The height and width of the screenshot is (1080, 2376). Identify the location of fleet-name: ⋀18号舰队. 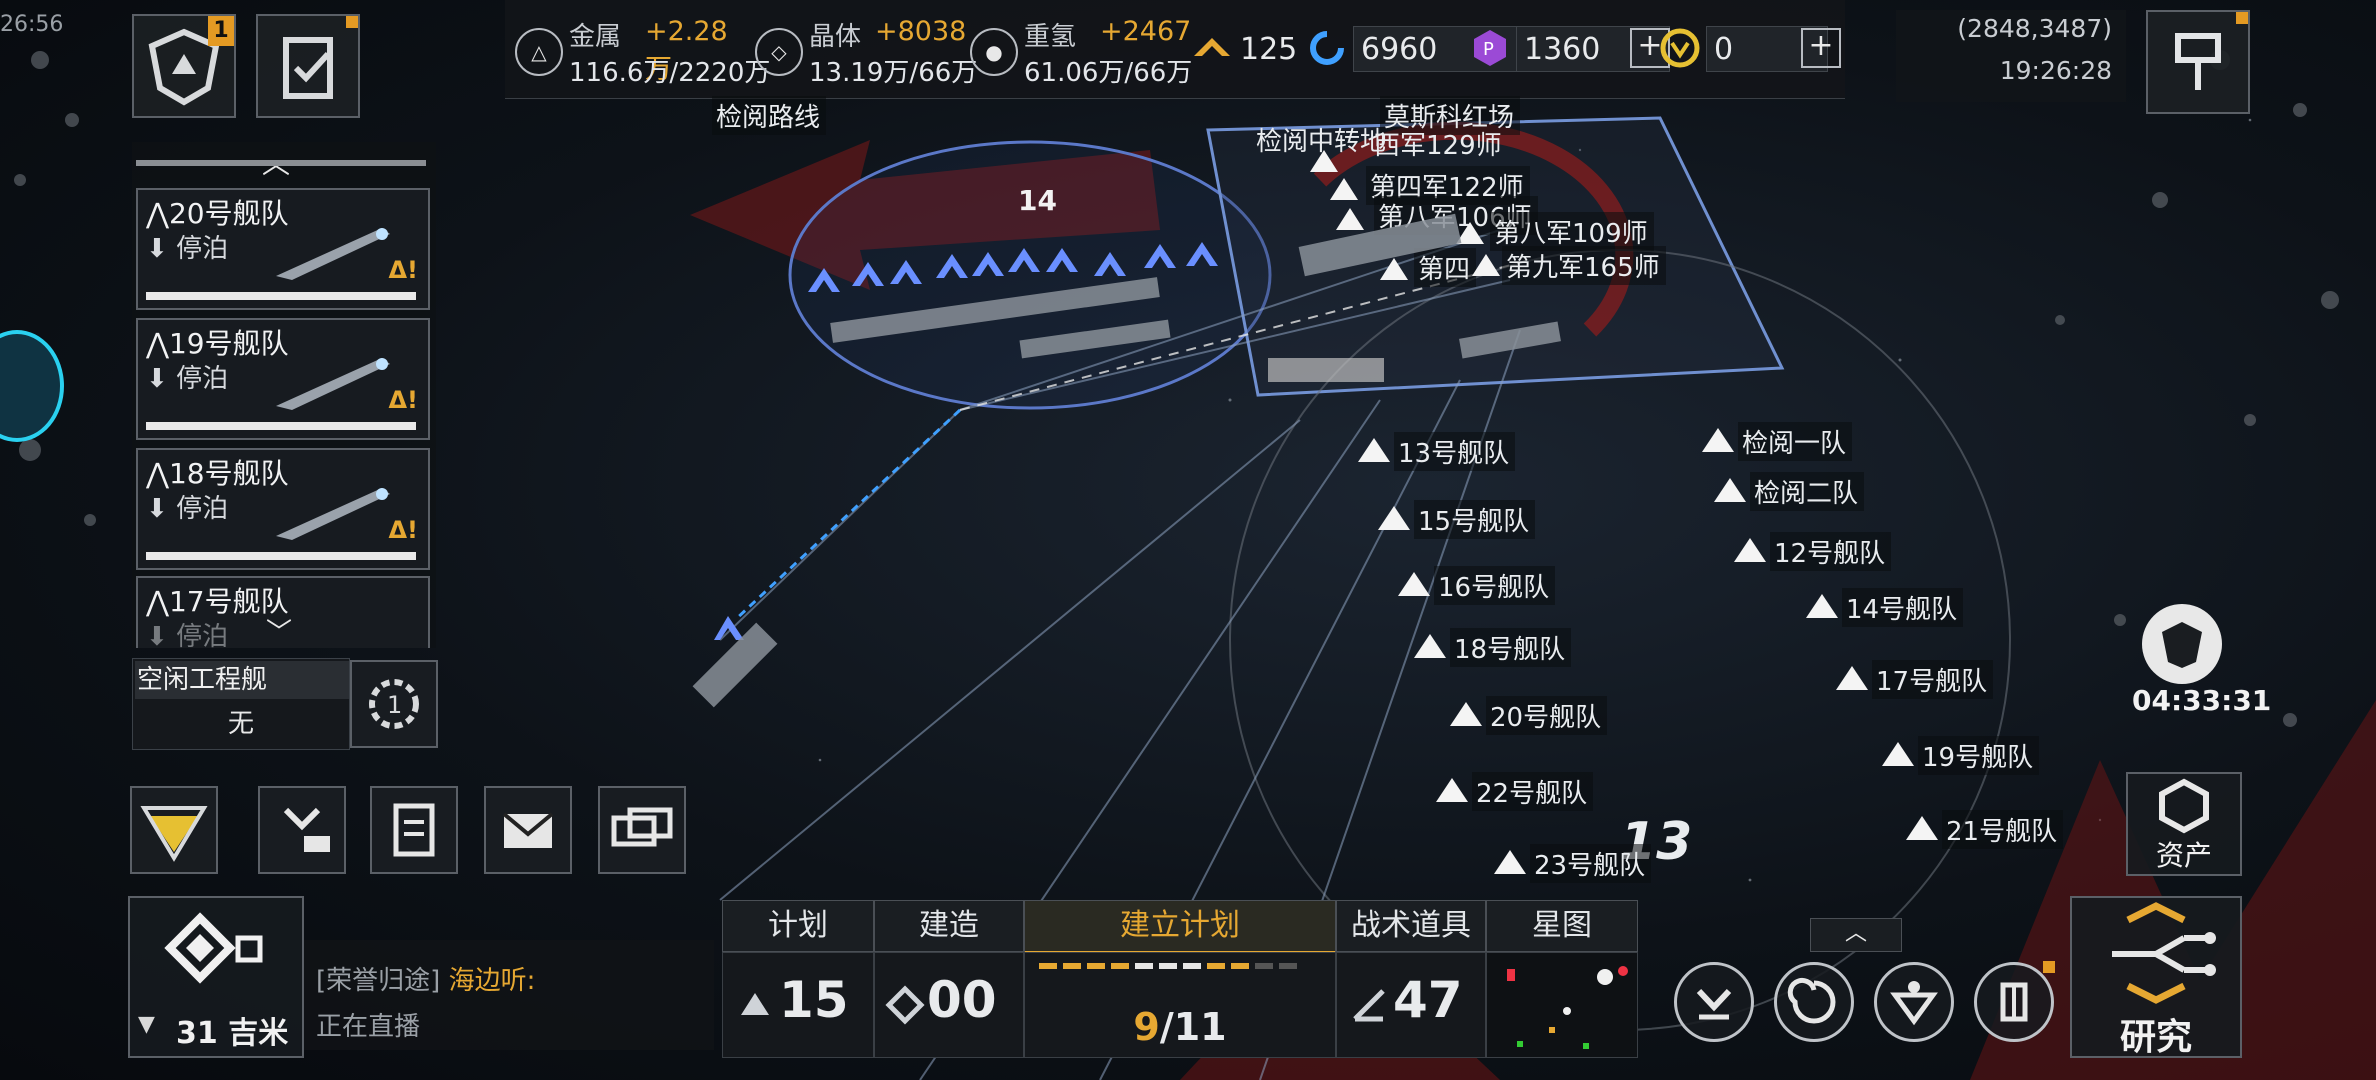
(217, 473).